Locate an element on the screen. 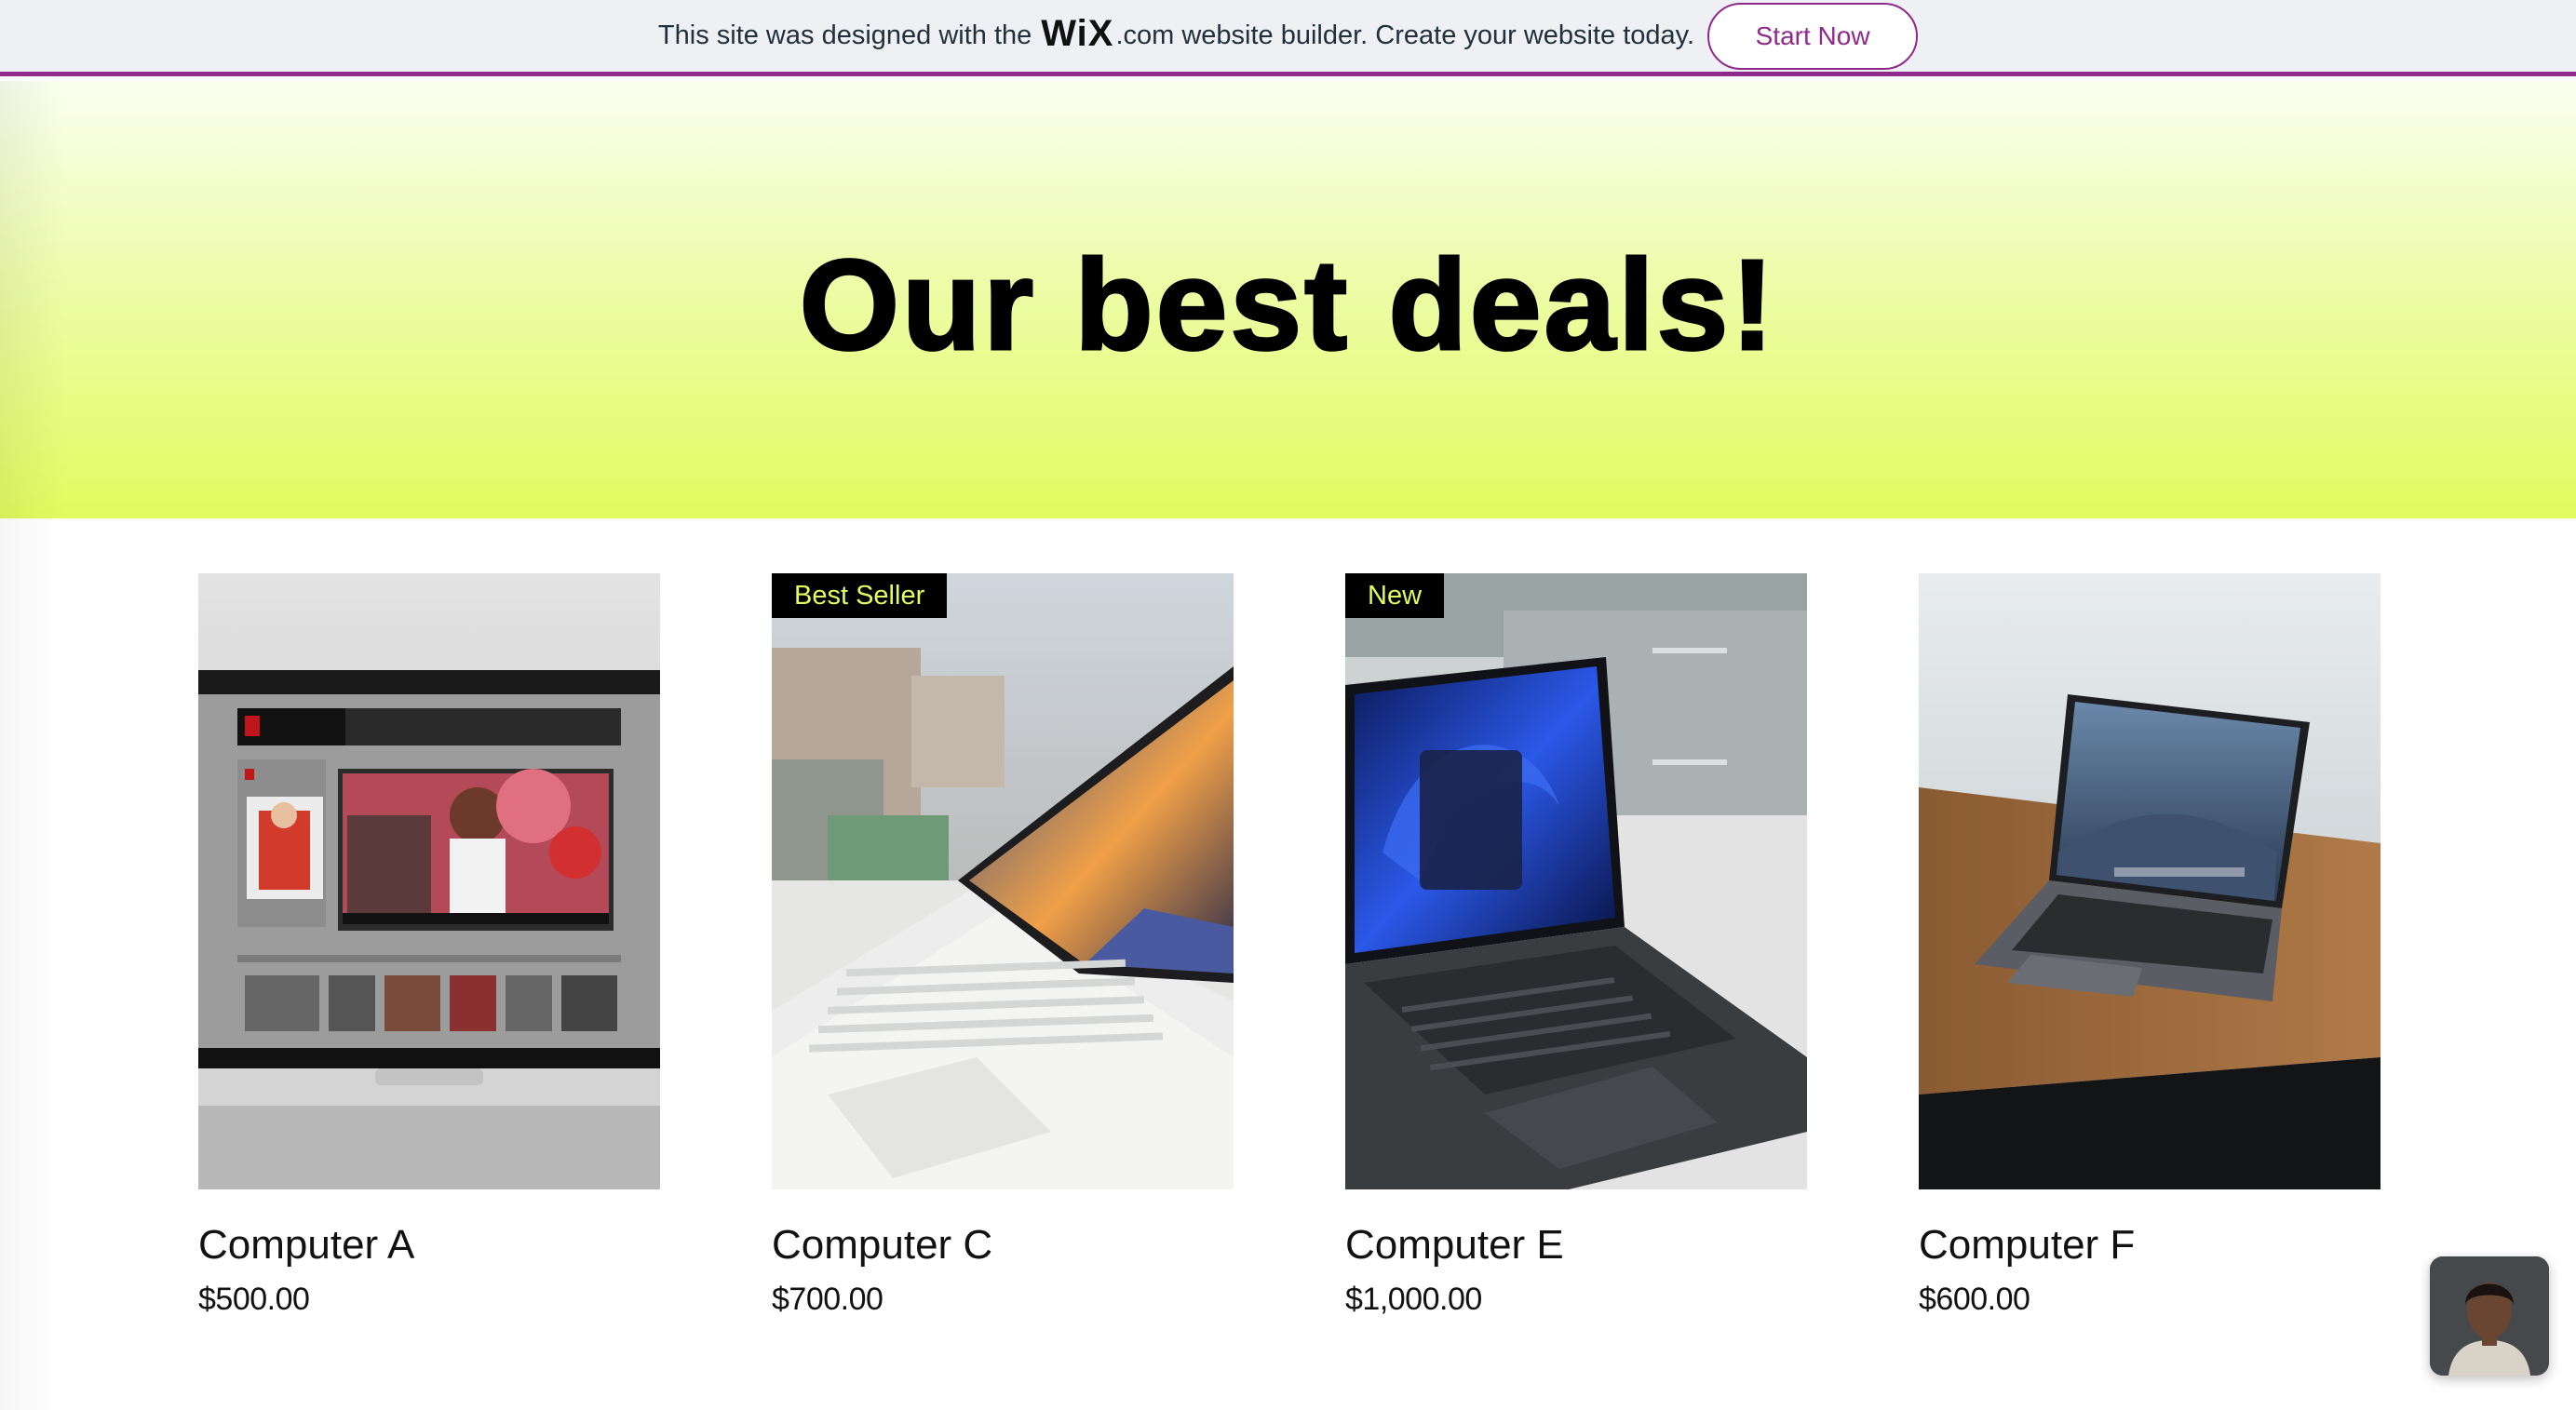 The image size is (2576, 1410). product-name: Computer E is located at coordinates (1576, 1245).